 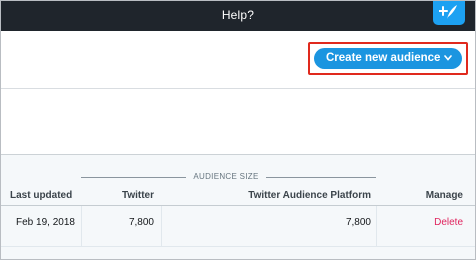 What do you see at coordinates (133, 177) in the screenshot?
I see `audience-size-rule-left` at bounding box center [133, 177].